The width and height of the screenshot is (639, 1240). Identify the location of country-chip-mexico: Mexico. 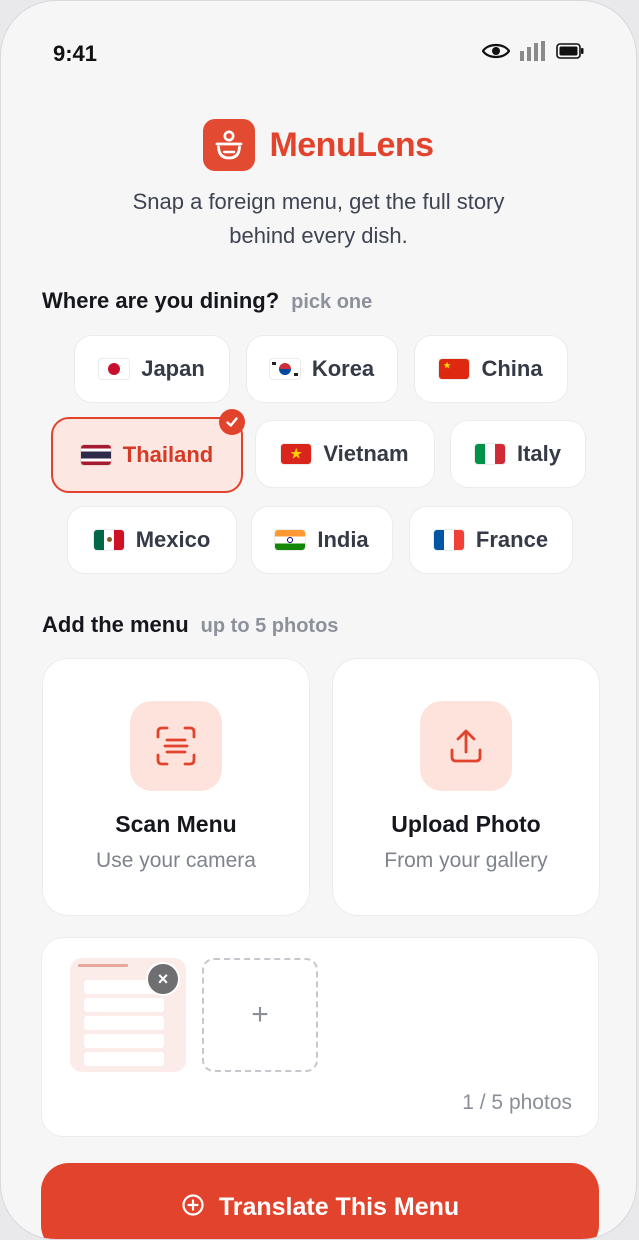
(152, 540).